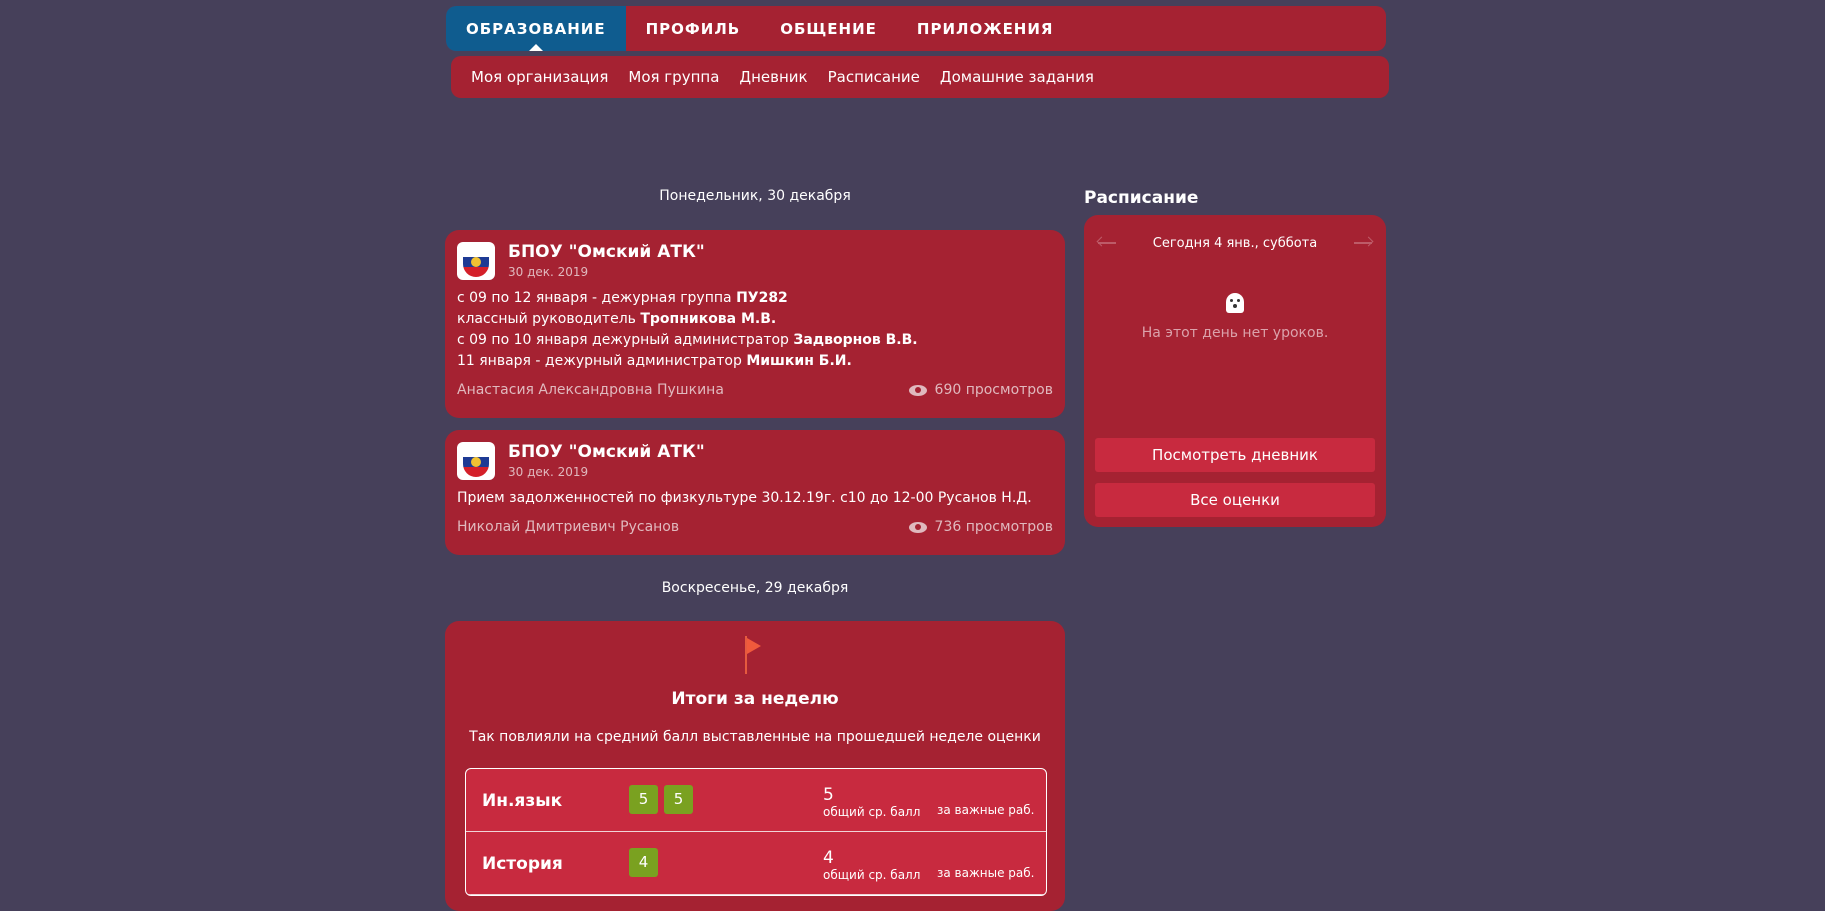  I want to click on subject-name: История, so click(522, 864).